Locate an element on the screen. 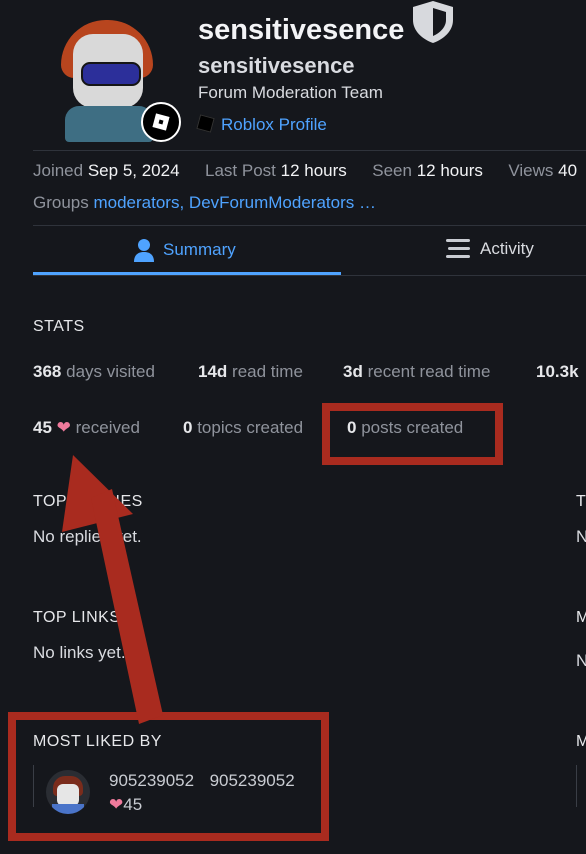 The height and width of the screenshot is (854, 586). annotation-arrow-icon is located at coordinates (112, 589).